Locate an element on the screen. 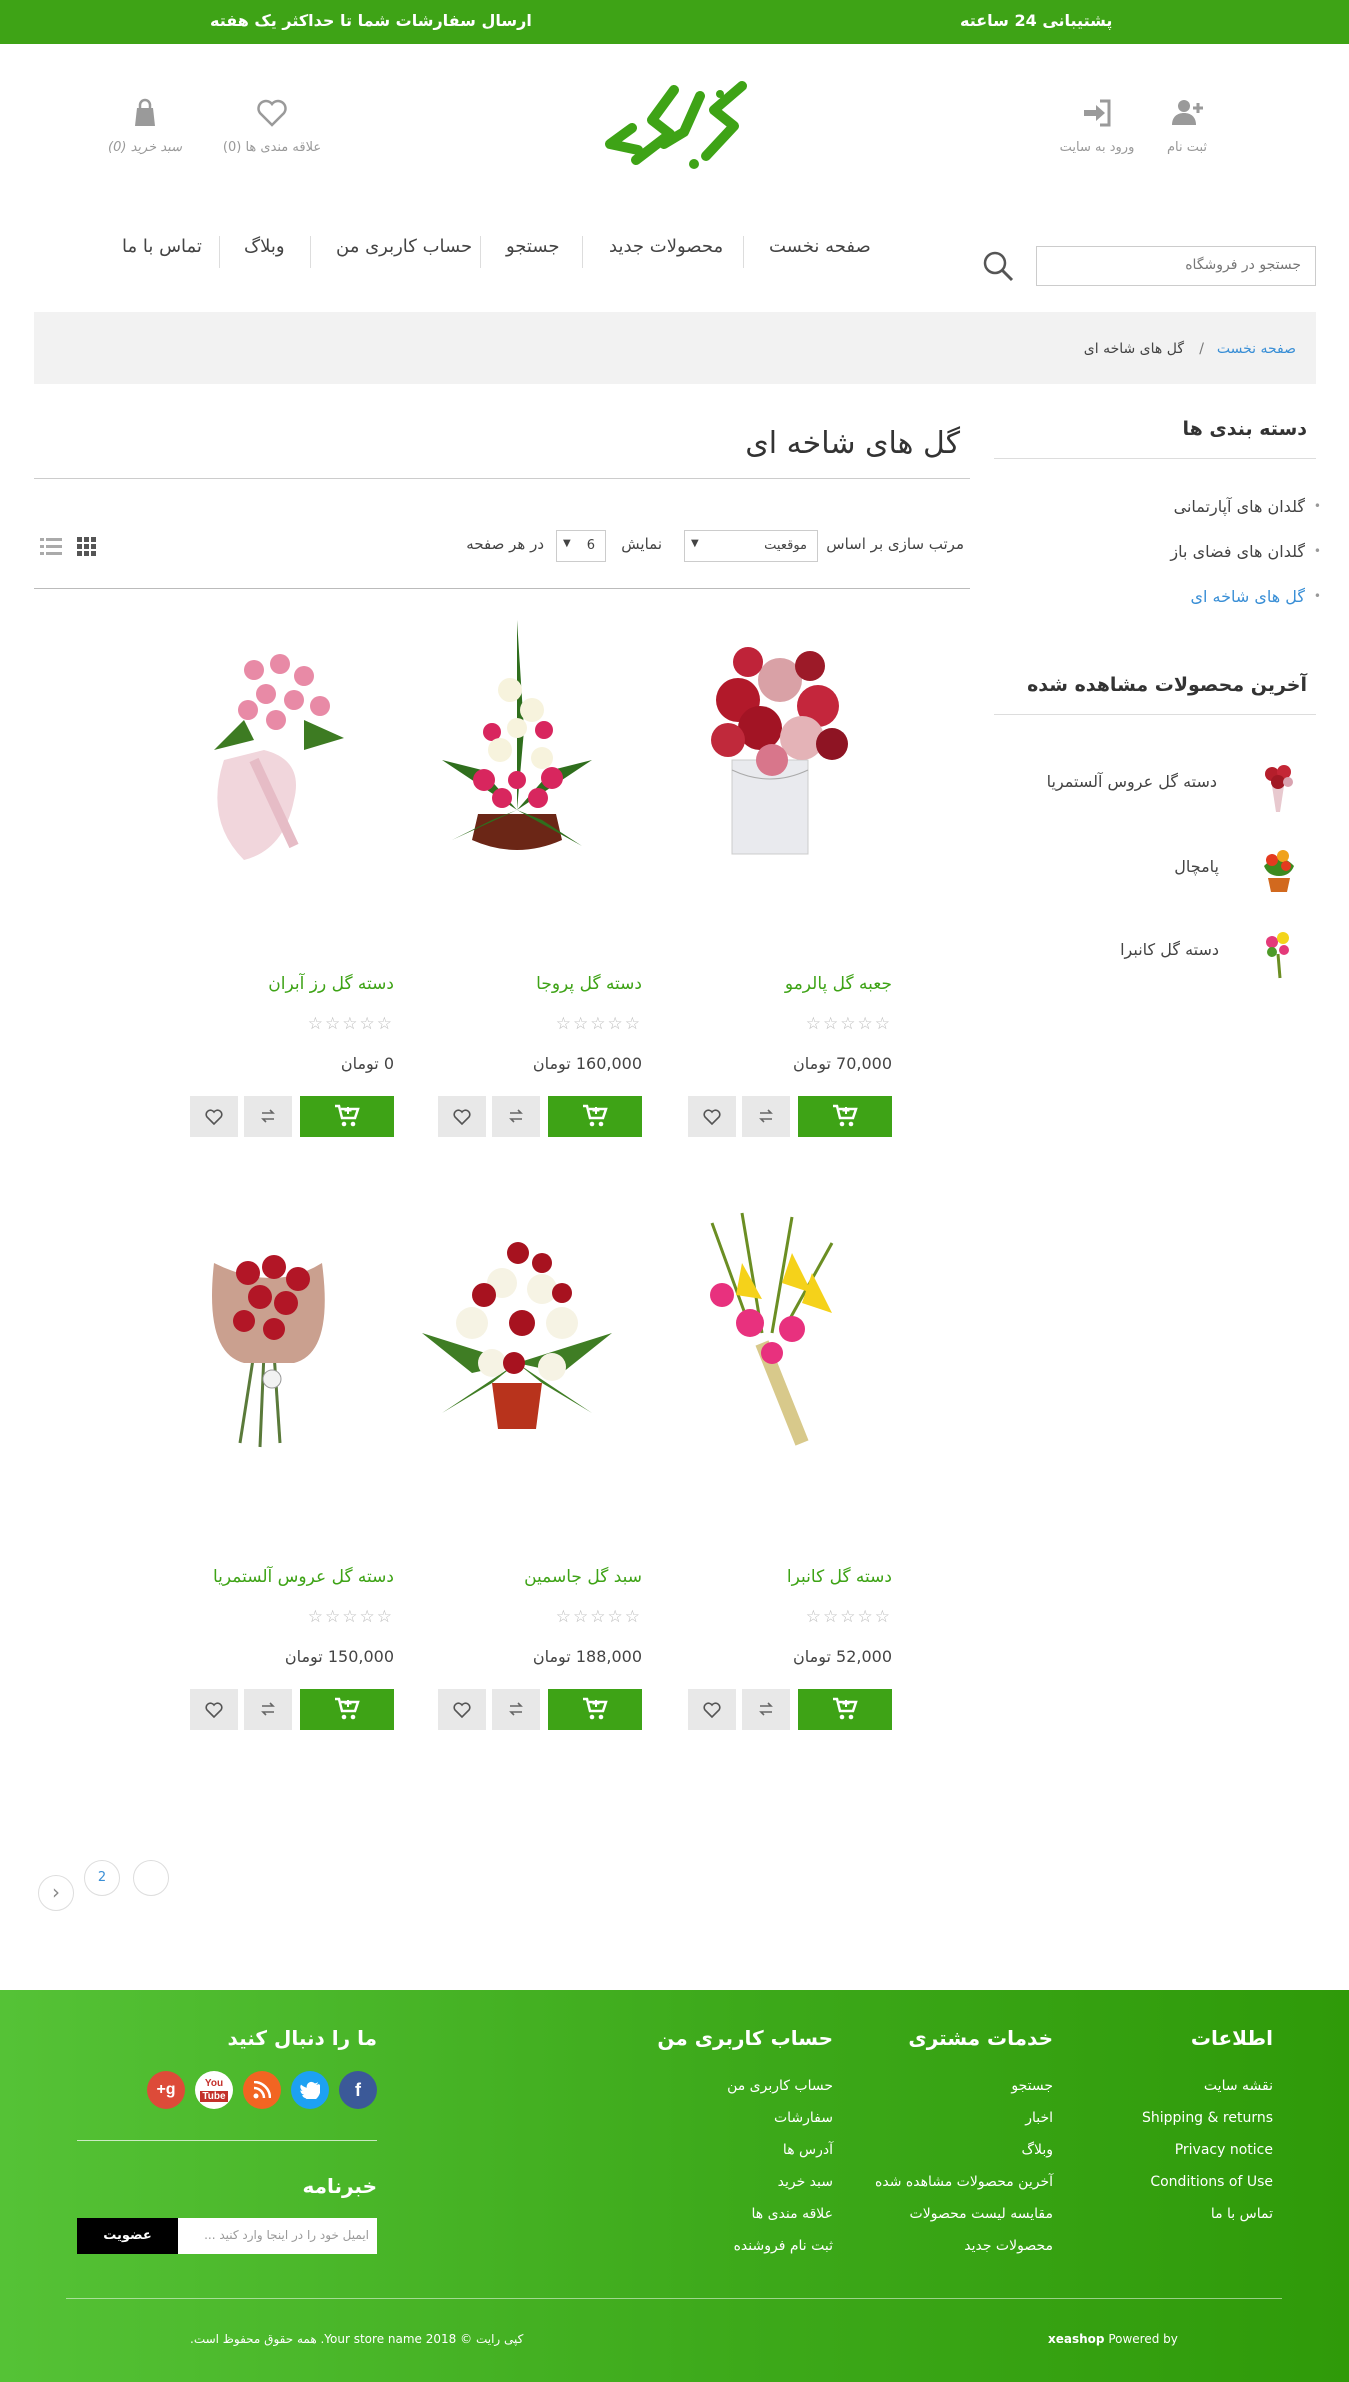  youtube-icon: You Tube is located at coordinates (214, 2090).